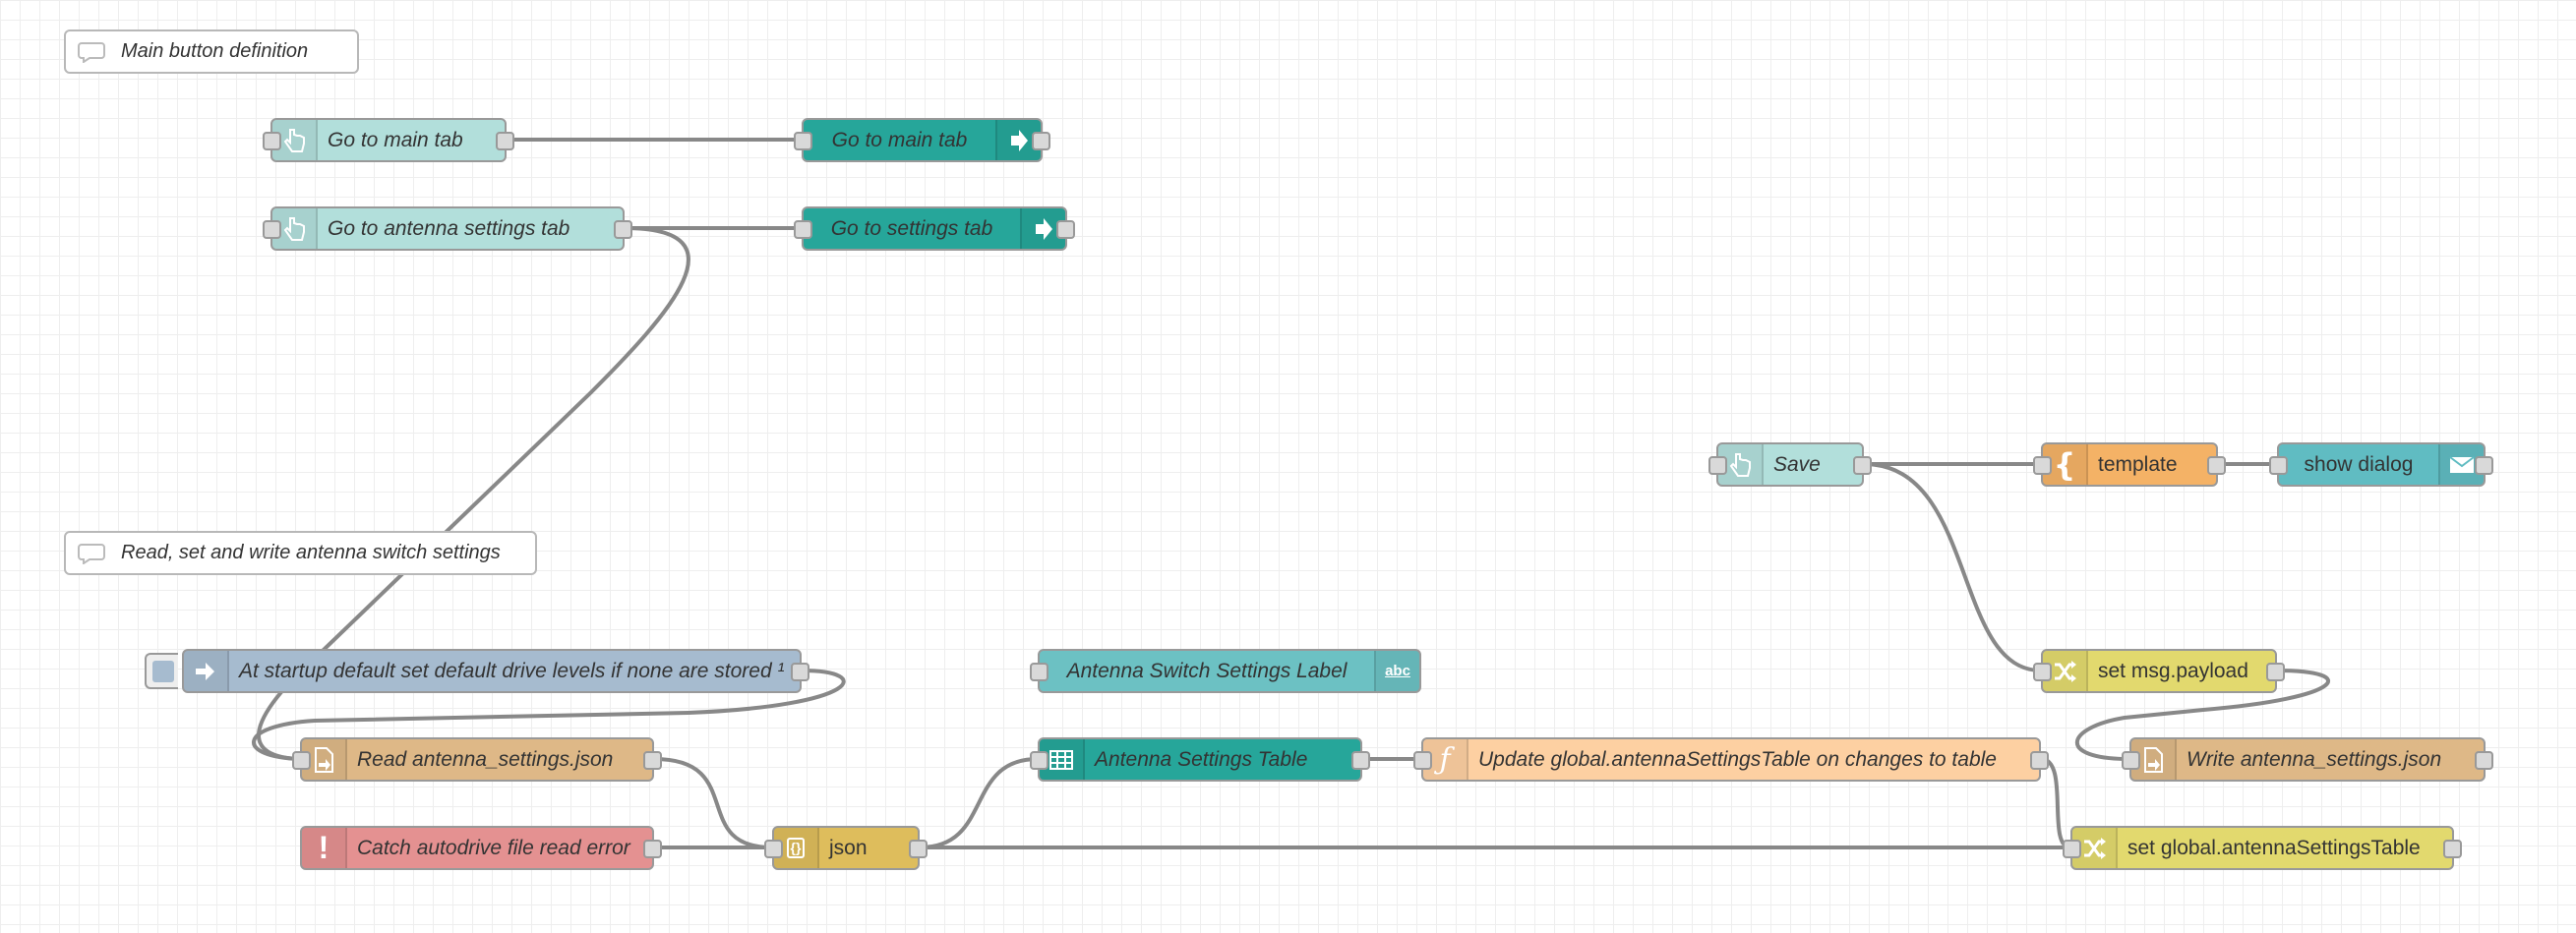  What do you see at coordinates (162, 671) in the screenshot?
I see `inject-trigger-button` at bounding box center [162, 671].